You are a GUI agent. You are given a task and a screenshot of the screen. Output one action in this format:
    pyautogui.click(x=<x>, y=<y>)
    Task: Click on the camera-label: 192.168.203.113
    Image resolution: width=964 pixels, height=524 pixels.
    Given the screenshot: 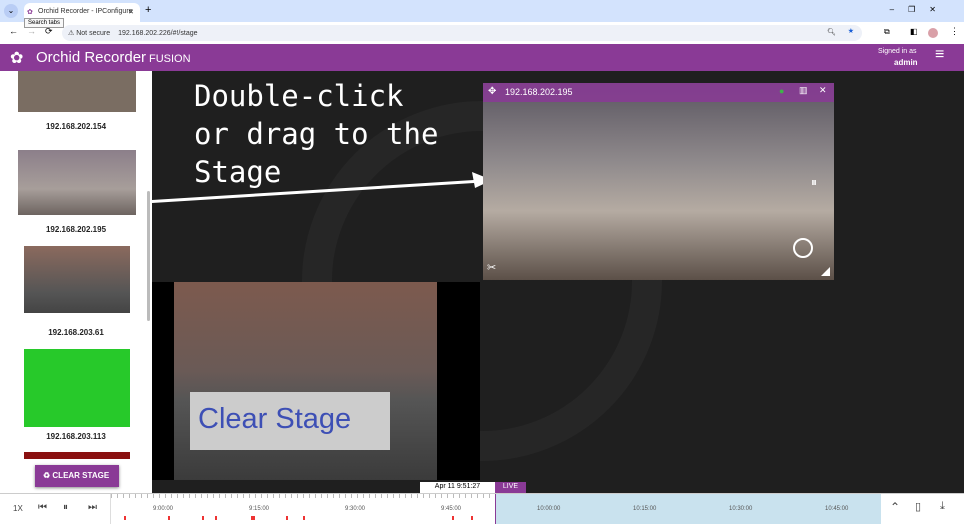 What is the action you would take?
    pyautogui.click(x=76, y=436)
    